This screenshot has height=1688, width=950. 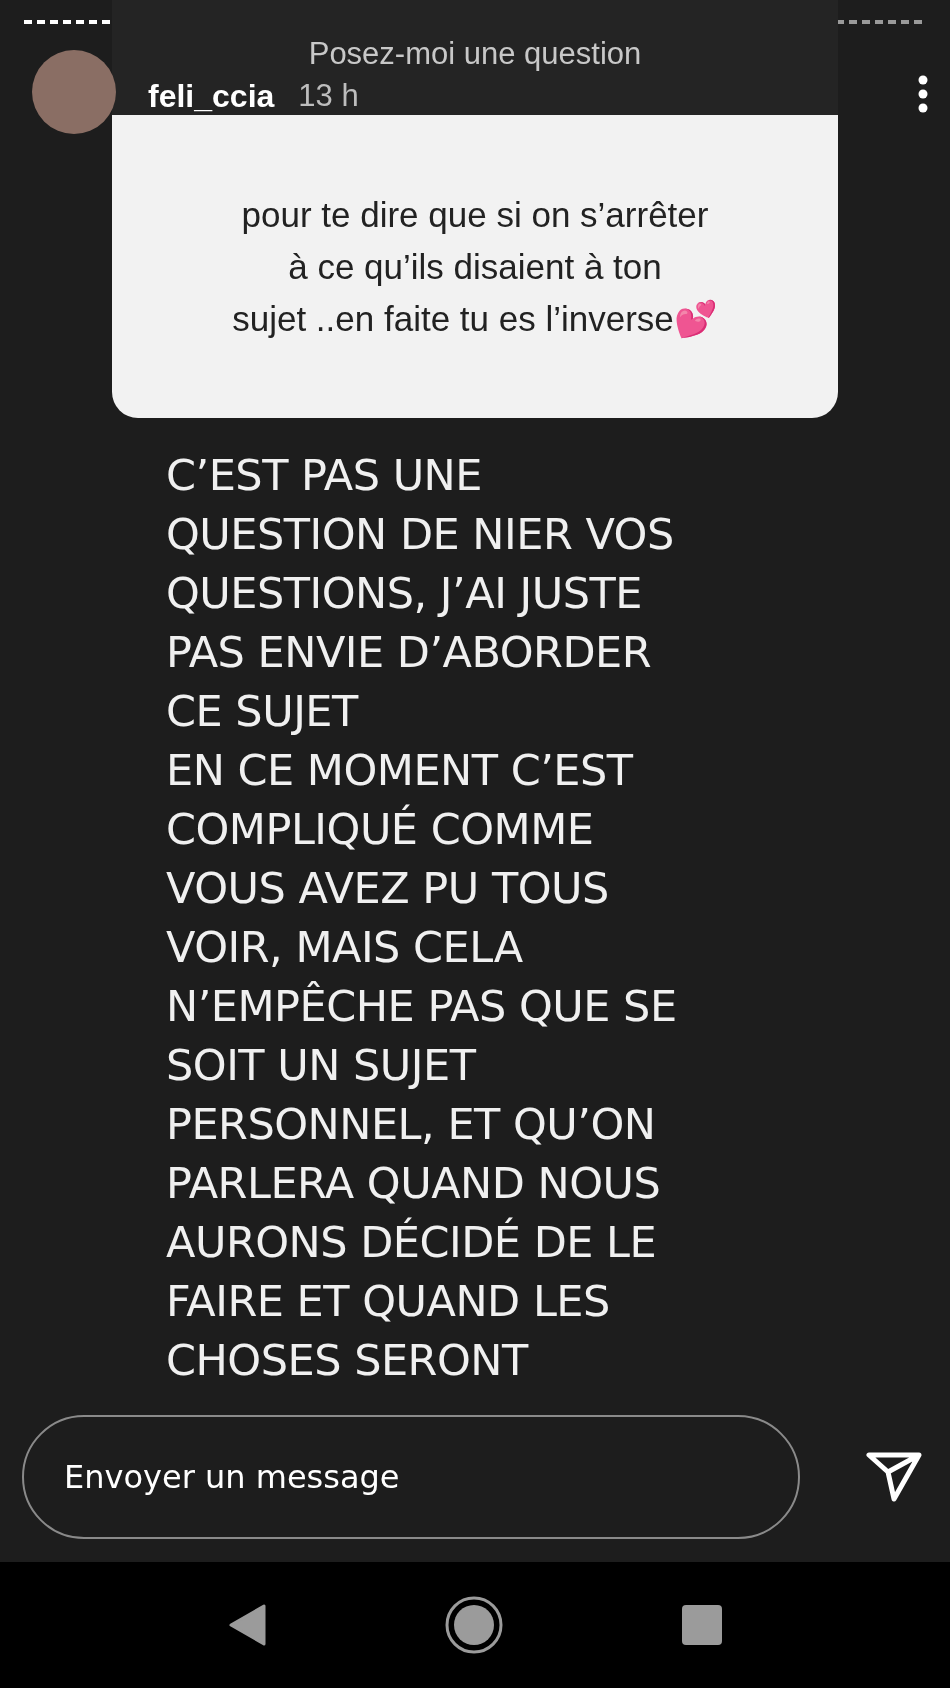 What do you see at coordinates (474, 1625) in the screenshot?
I see `home-icon` at bounding box center [474, 1625].